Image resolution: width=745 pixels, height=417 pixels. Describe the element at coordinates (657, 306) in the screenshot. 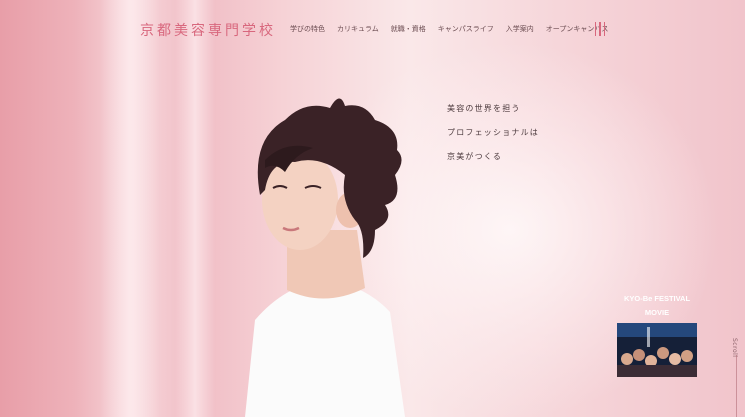

I see `festival-movie-title: KYO-Be FESTIVAL MOVIE` at that location.